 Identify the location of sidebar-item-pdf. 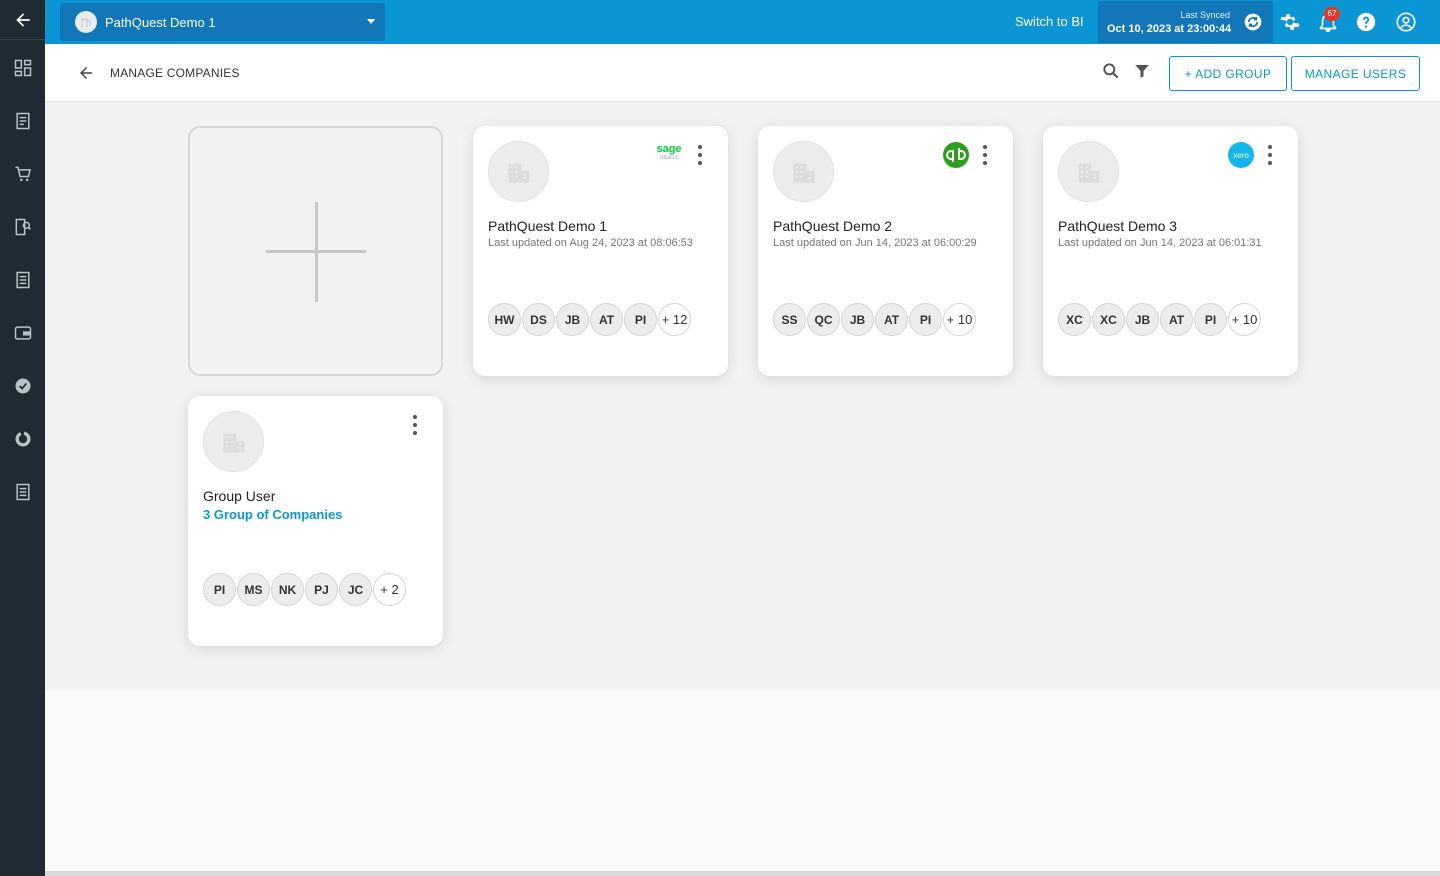
(22, 226).